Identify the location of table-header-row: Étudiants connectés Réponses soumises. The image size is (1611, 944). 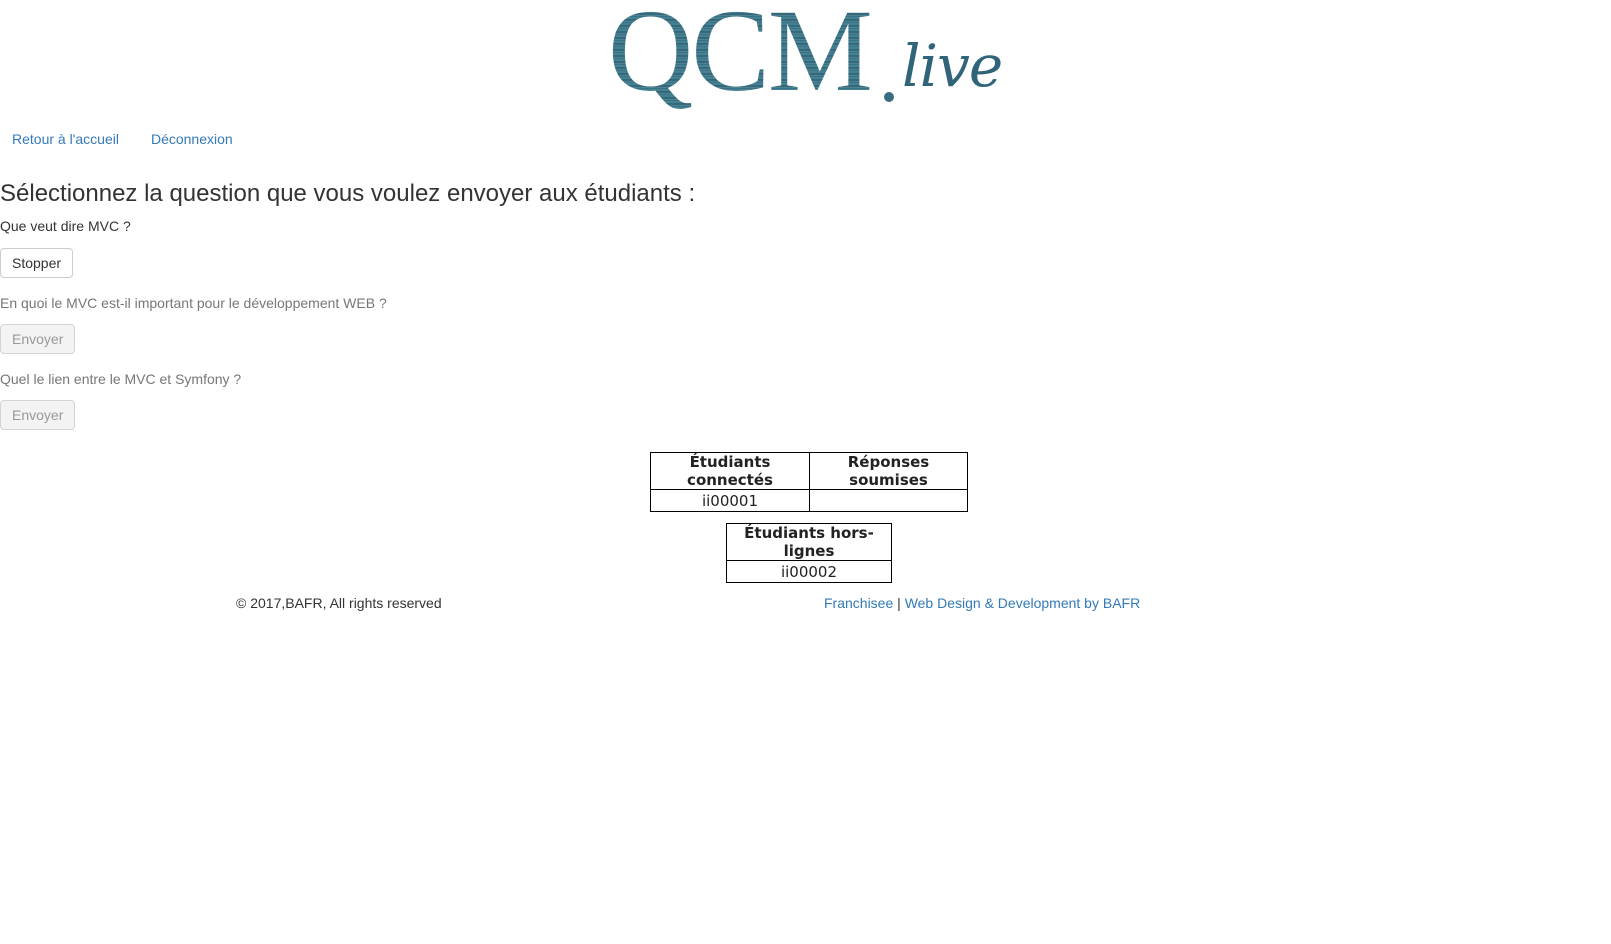
(809, 471).